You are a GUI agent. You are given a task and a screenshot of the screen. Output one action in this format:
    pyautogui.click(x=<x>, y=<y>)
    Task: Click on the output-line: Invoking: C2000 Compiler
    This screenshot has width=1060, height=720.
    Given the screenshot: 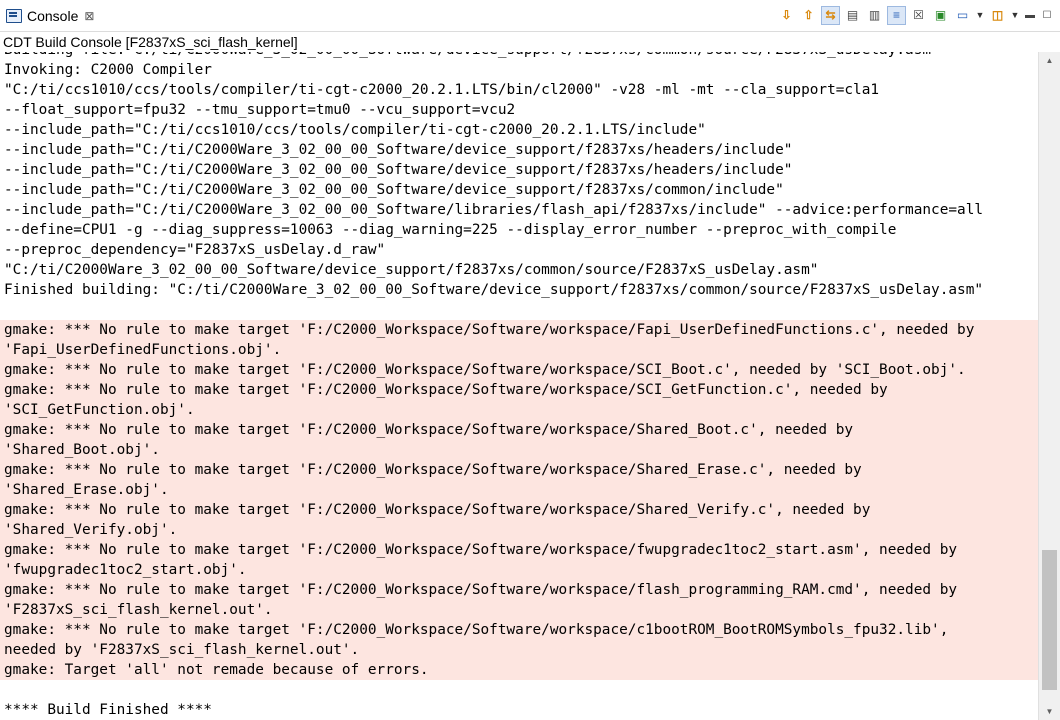 What is the action you would take?
    pyautogui.click(x=108, y=70)
    